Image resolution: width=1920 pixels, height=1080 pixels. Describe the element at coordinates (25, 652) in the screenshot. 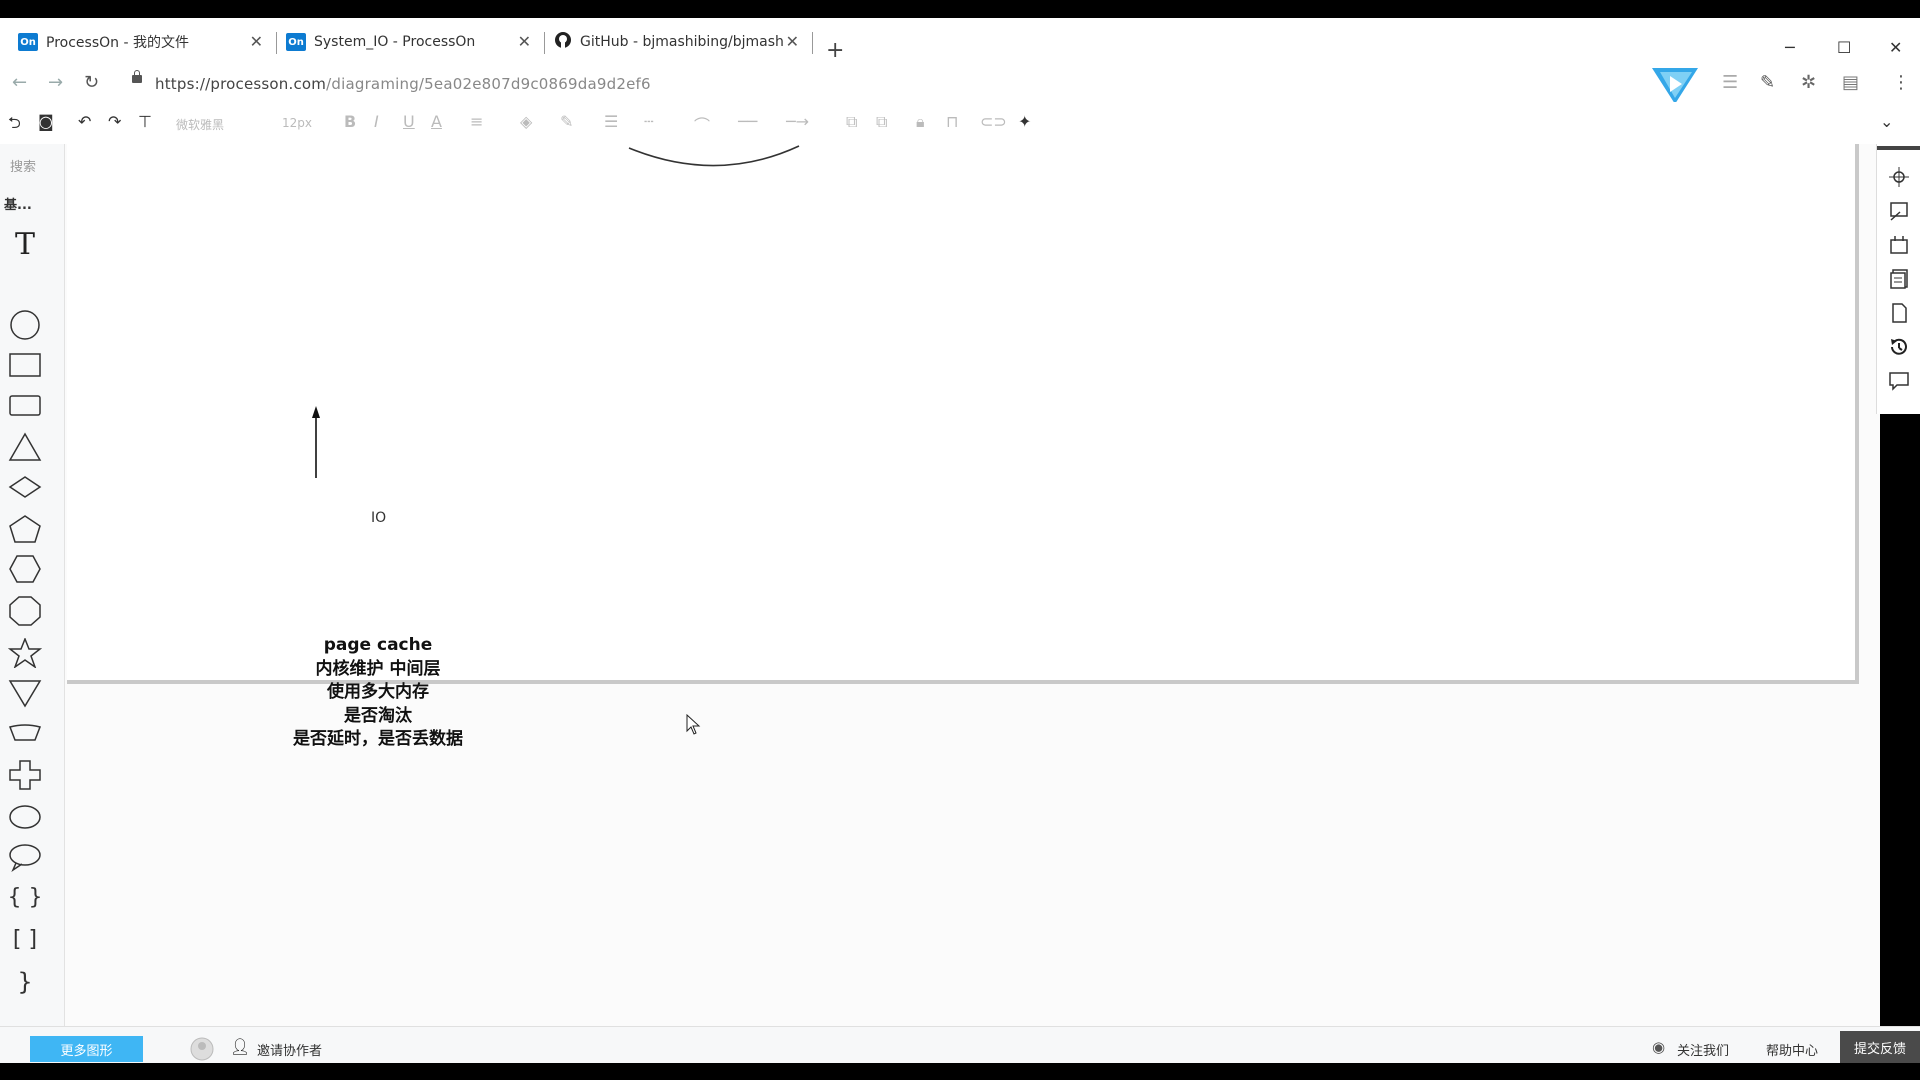

I see `star-shape` at that location.